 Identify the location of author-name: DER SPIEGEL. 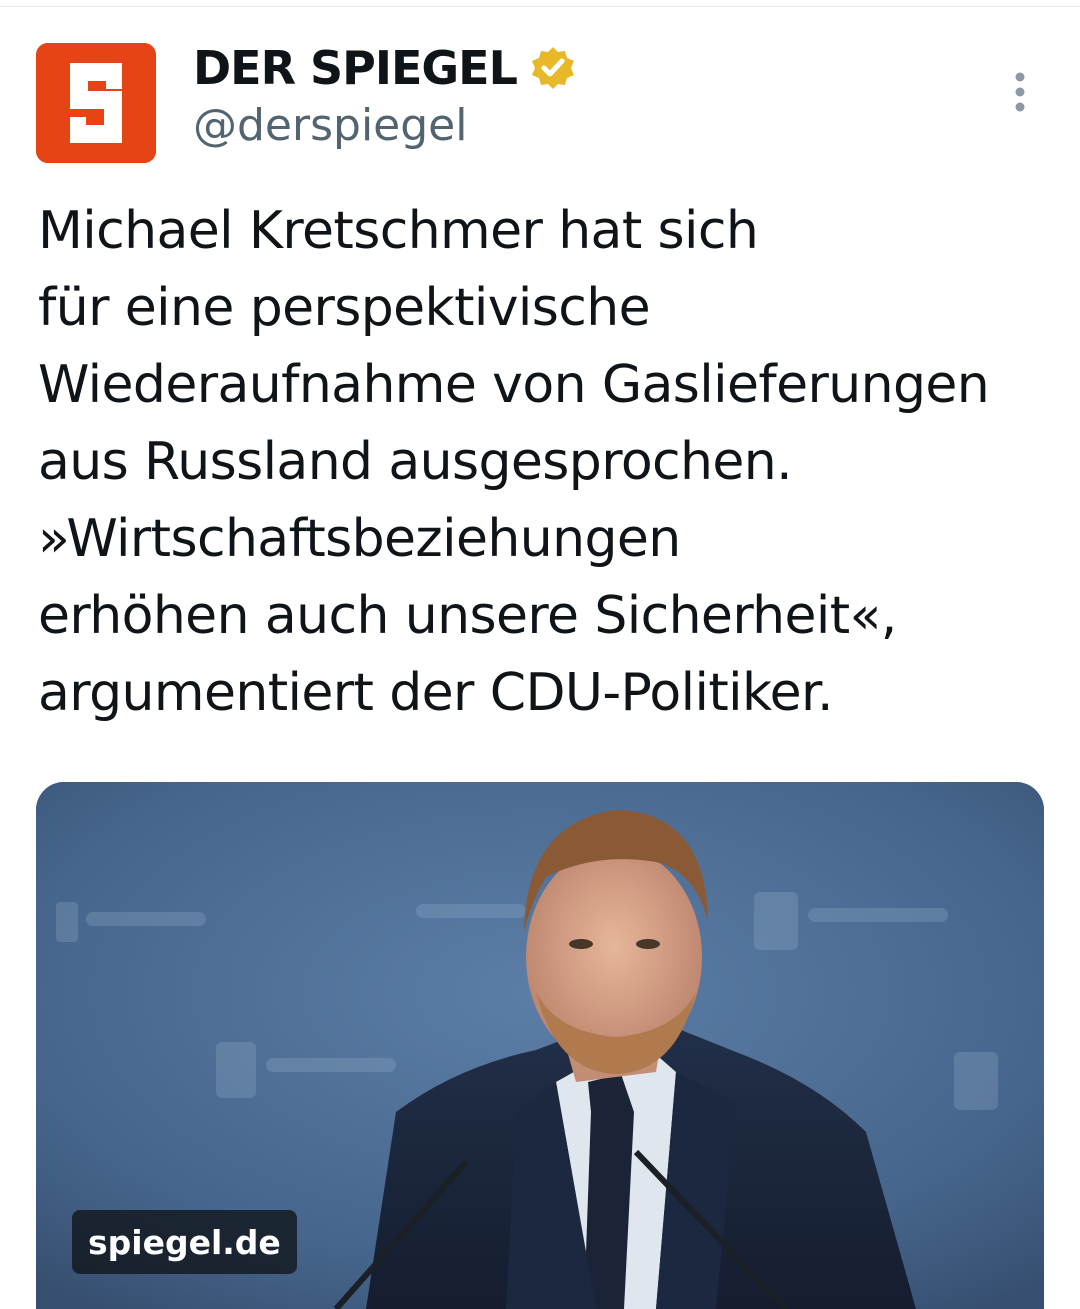
(385, 68).